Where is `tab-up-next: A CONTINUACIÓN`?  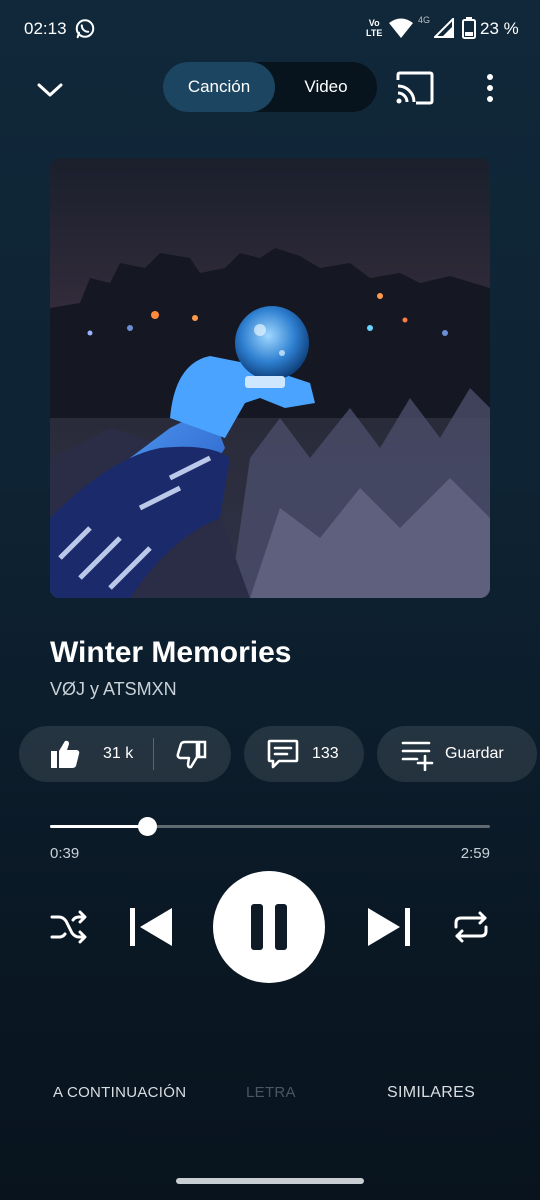 tab-up-next: A CONTINUACIÓN is located at coordinates (119, 1092).